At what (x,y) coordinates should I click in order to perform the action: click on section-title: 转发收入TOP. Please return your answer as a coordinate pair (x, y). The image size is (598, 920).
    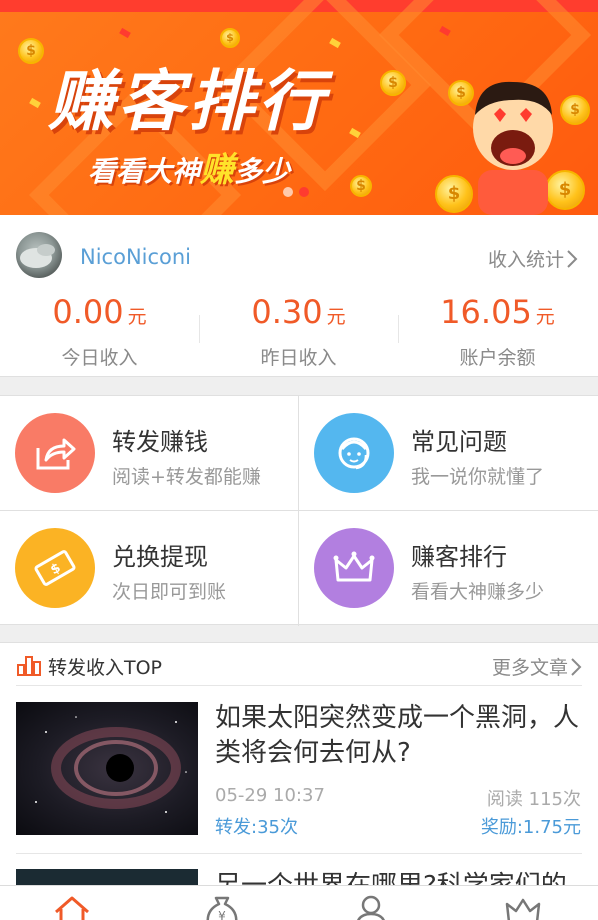
    Looking at the image, I should click on (105, 668).